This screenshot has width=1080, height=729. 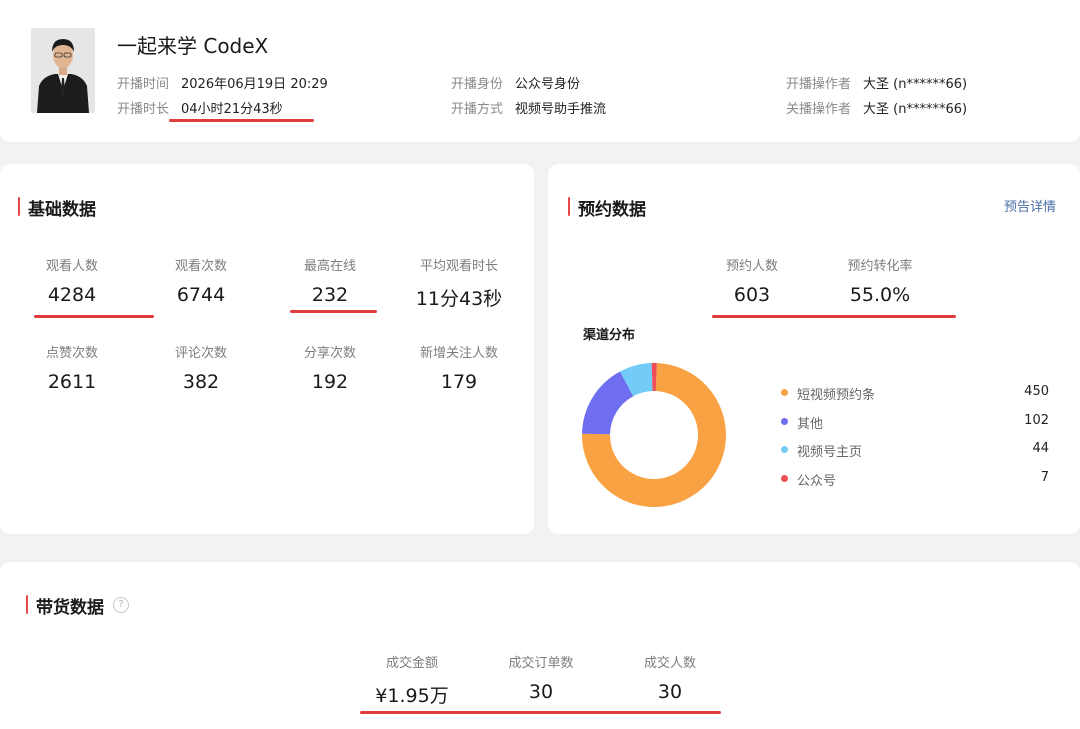 What do you see at coordinates (1040, 448) in the screenshot?
I see `legend-value: 44` at bounding box center [1040, 448].